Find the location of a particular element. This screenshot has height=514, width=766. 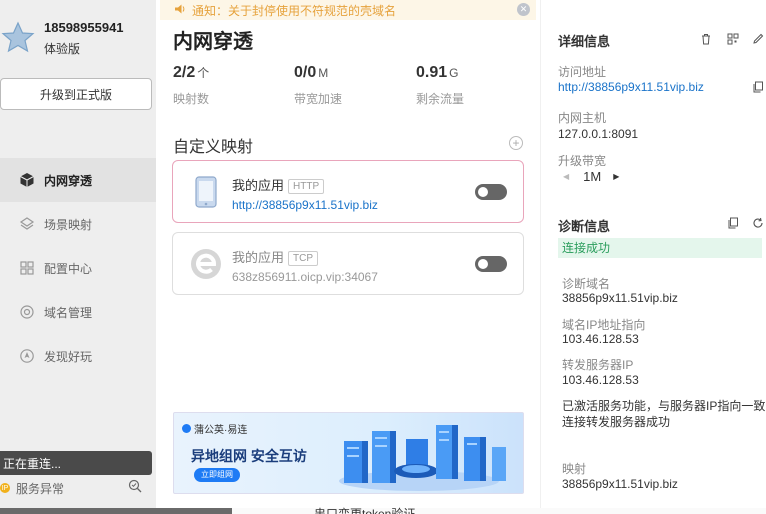

cube-icon is located at coordinates (27, 180).